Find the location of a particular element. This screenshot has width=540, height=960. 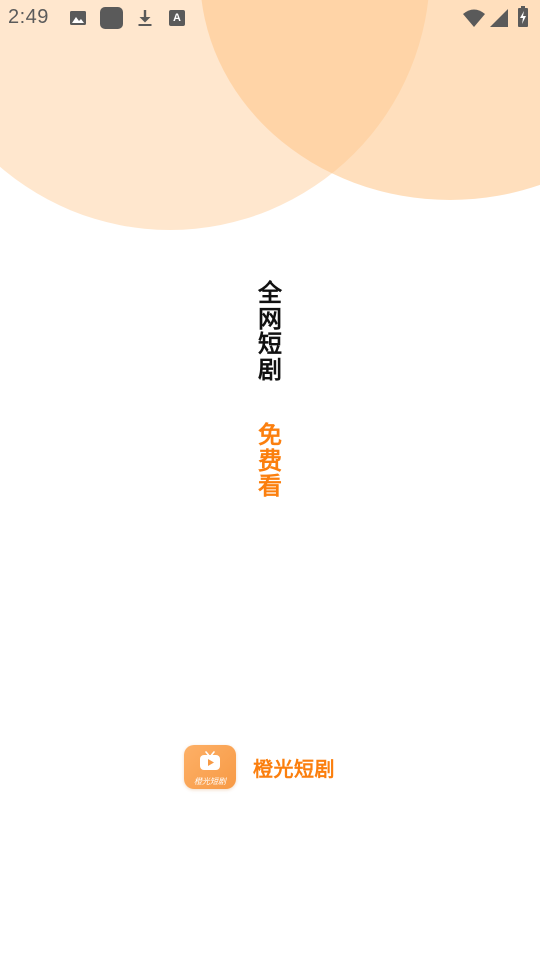

slogan-line-primary: 全 网 短 剧 is located at coordinates (270, 331).